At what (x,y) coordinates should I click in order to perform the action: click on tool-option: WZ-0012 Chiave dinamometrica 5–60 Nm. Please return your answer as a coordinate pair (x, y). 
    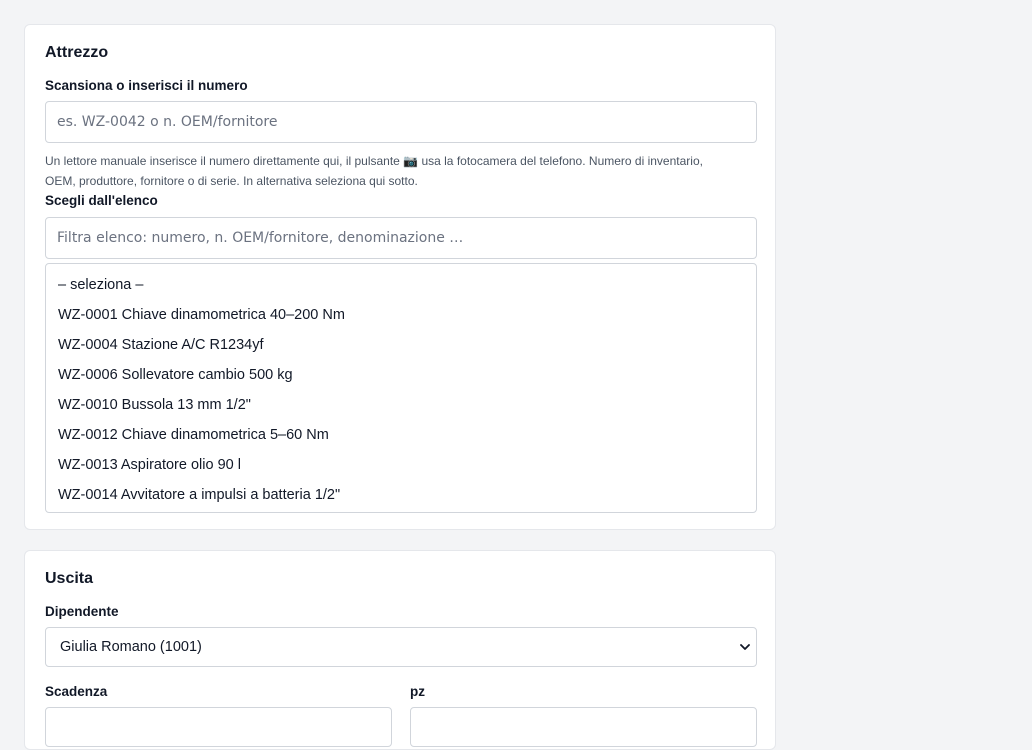
    Looking at the image, I should click on (401, 435).